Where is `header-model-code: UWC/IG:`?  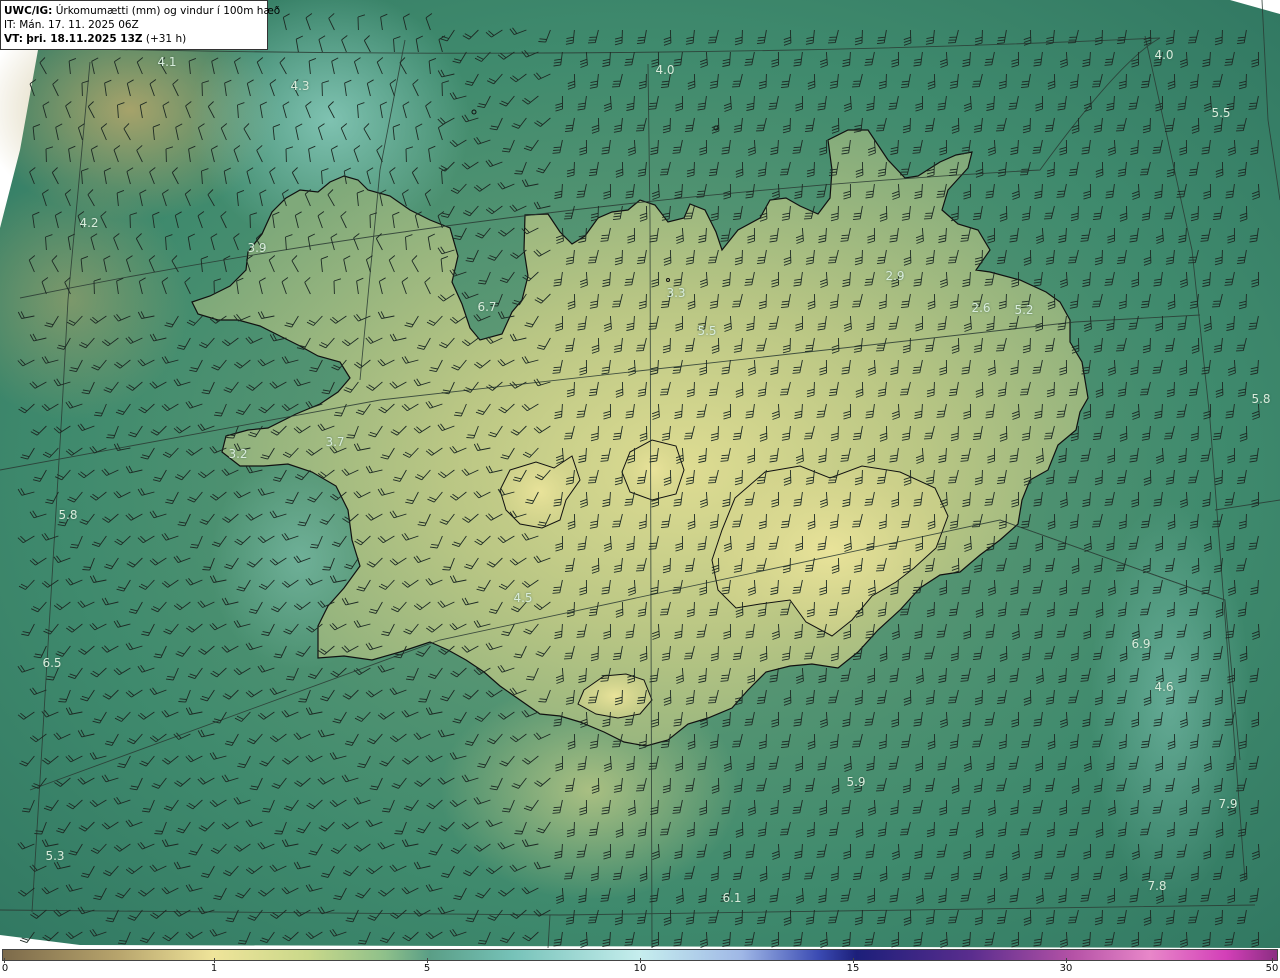
header-model-code: UWC/IG: is located at coordinates (28, 11).